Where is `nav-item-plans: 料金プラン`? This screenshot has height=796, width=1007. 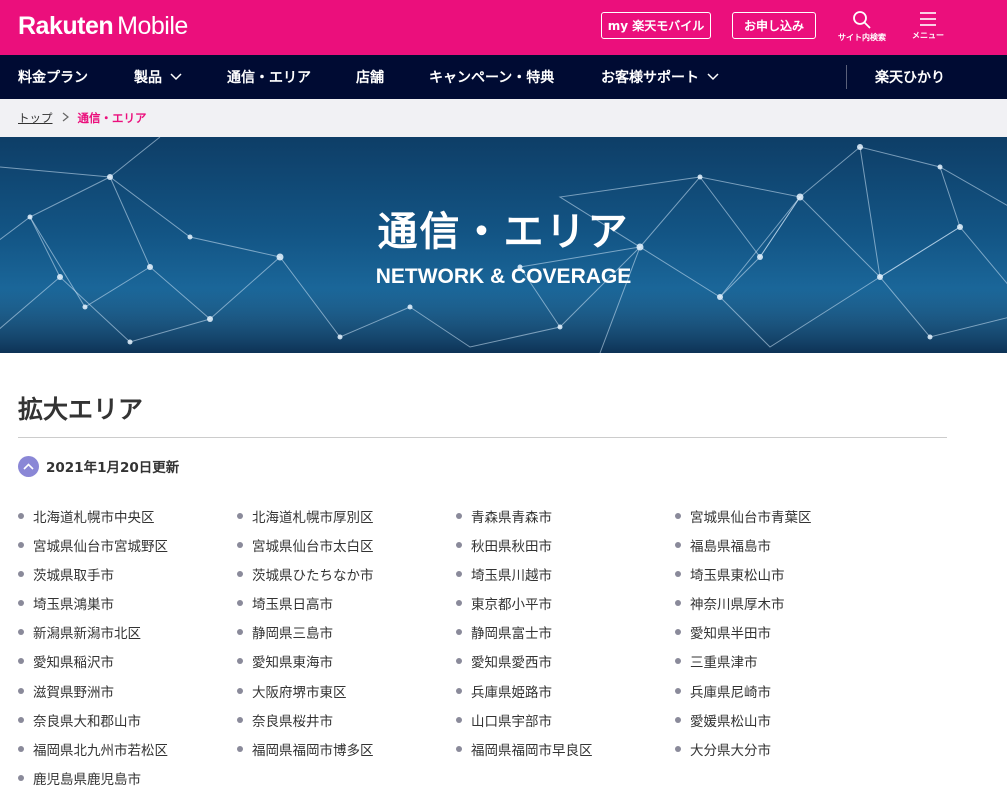 nav-item-plans: 料金プラン is located at coordinates (53, 77).